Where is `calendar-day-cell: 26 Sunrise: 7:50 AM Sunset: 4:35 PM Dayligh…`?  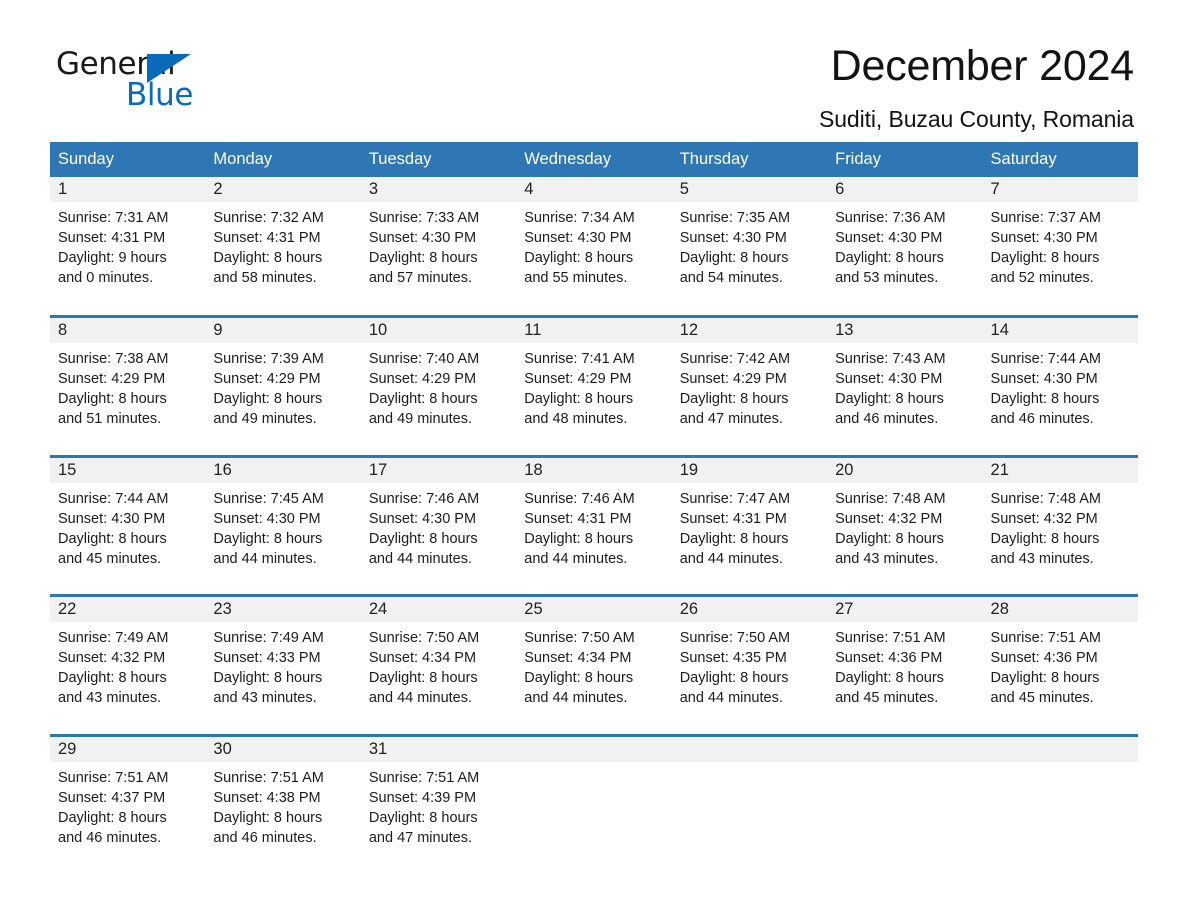
calendar-day-cell: 26 Sunrise: 7:50 AM Sunset: 4:35 PM Dayligh… is located at coordinates (749, 659).